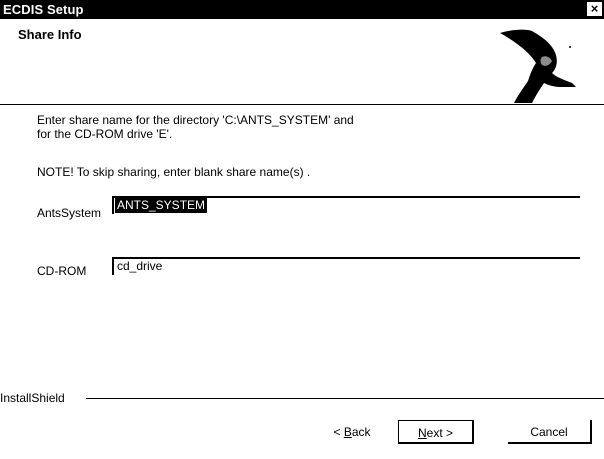 The image size is (604, 459). Describe the element at coordinates (62, 271) in the screenshot. I see `cdrom-label: CD-ROM` at that location.